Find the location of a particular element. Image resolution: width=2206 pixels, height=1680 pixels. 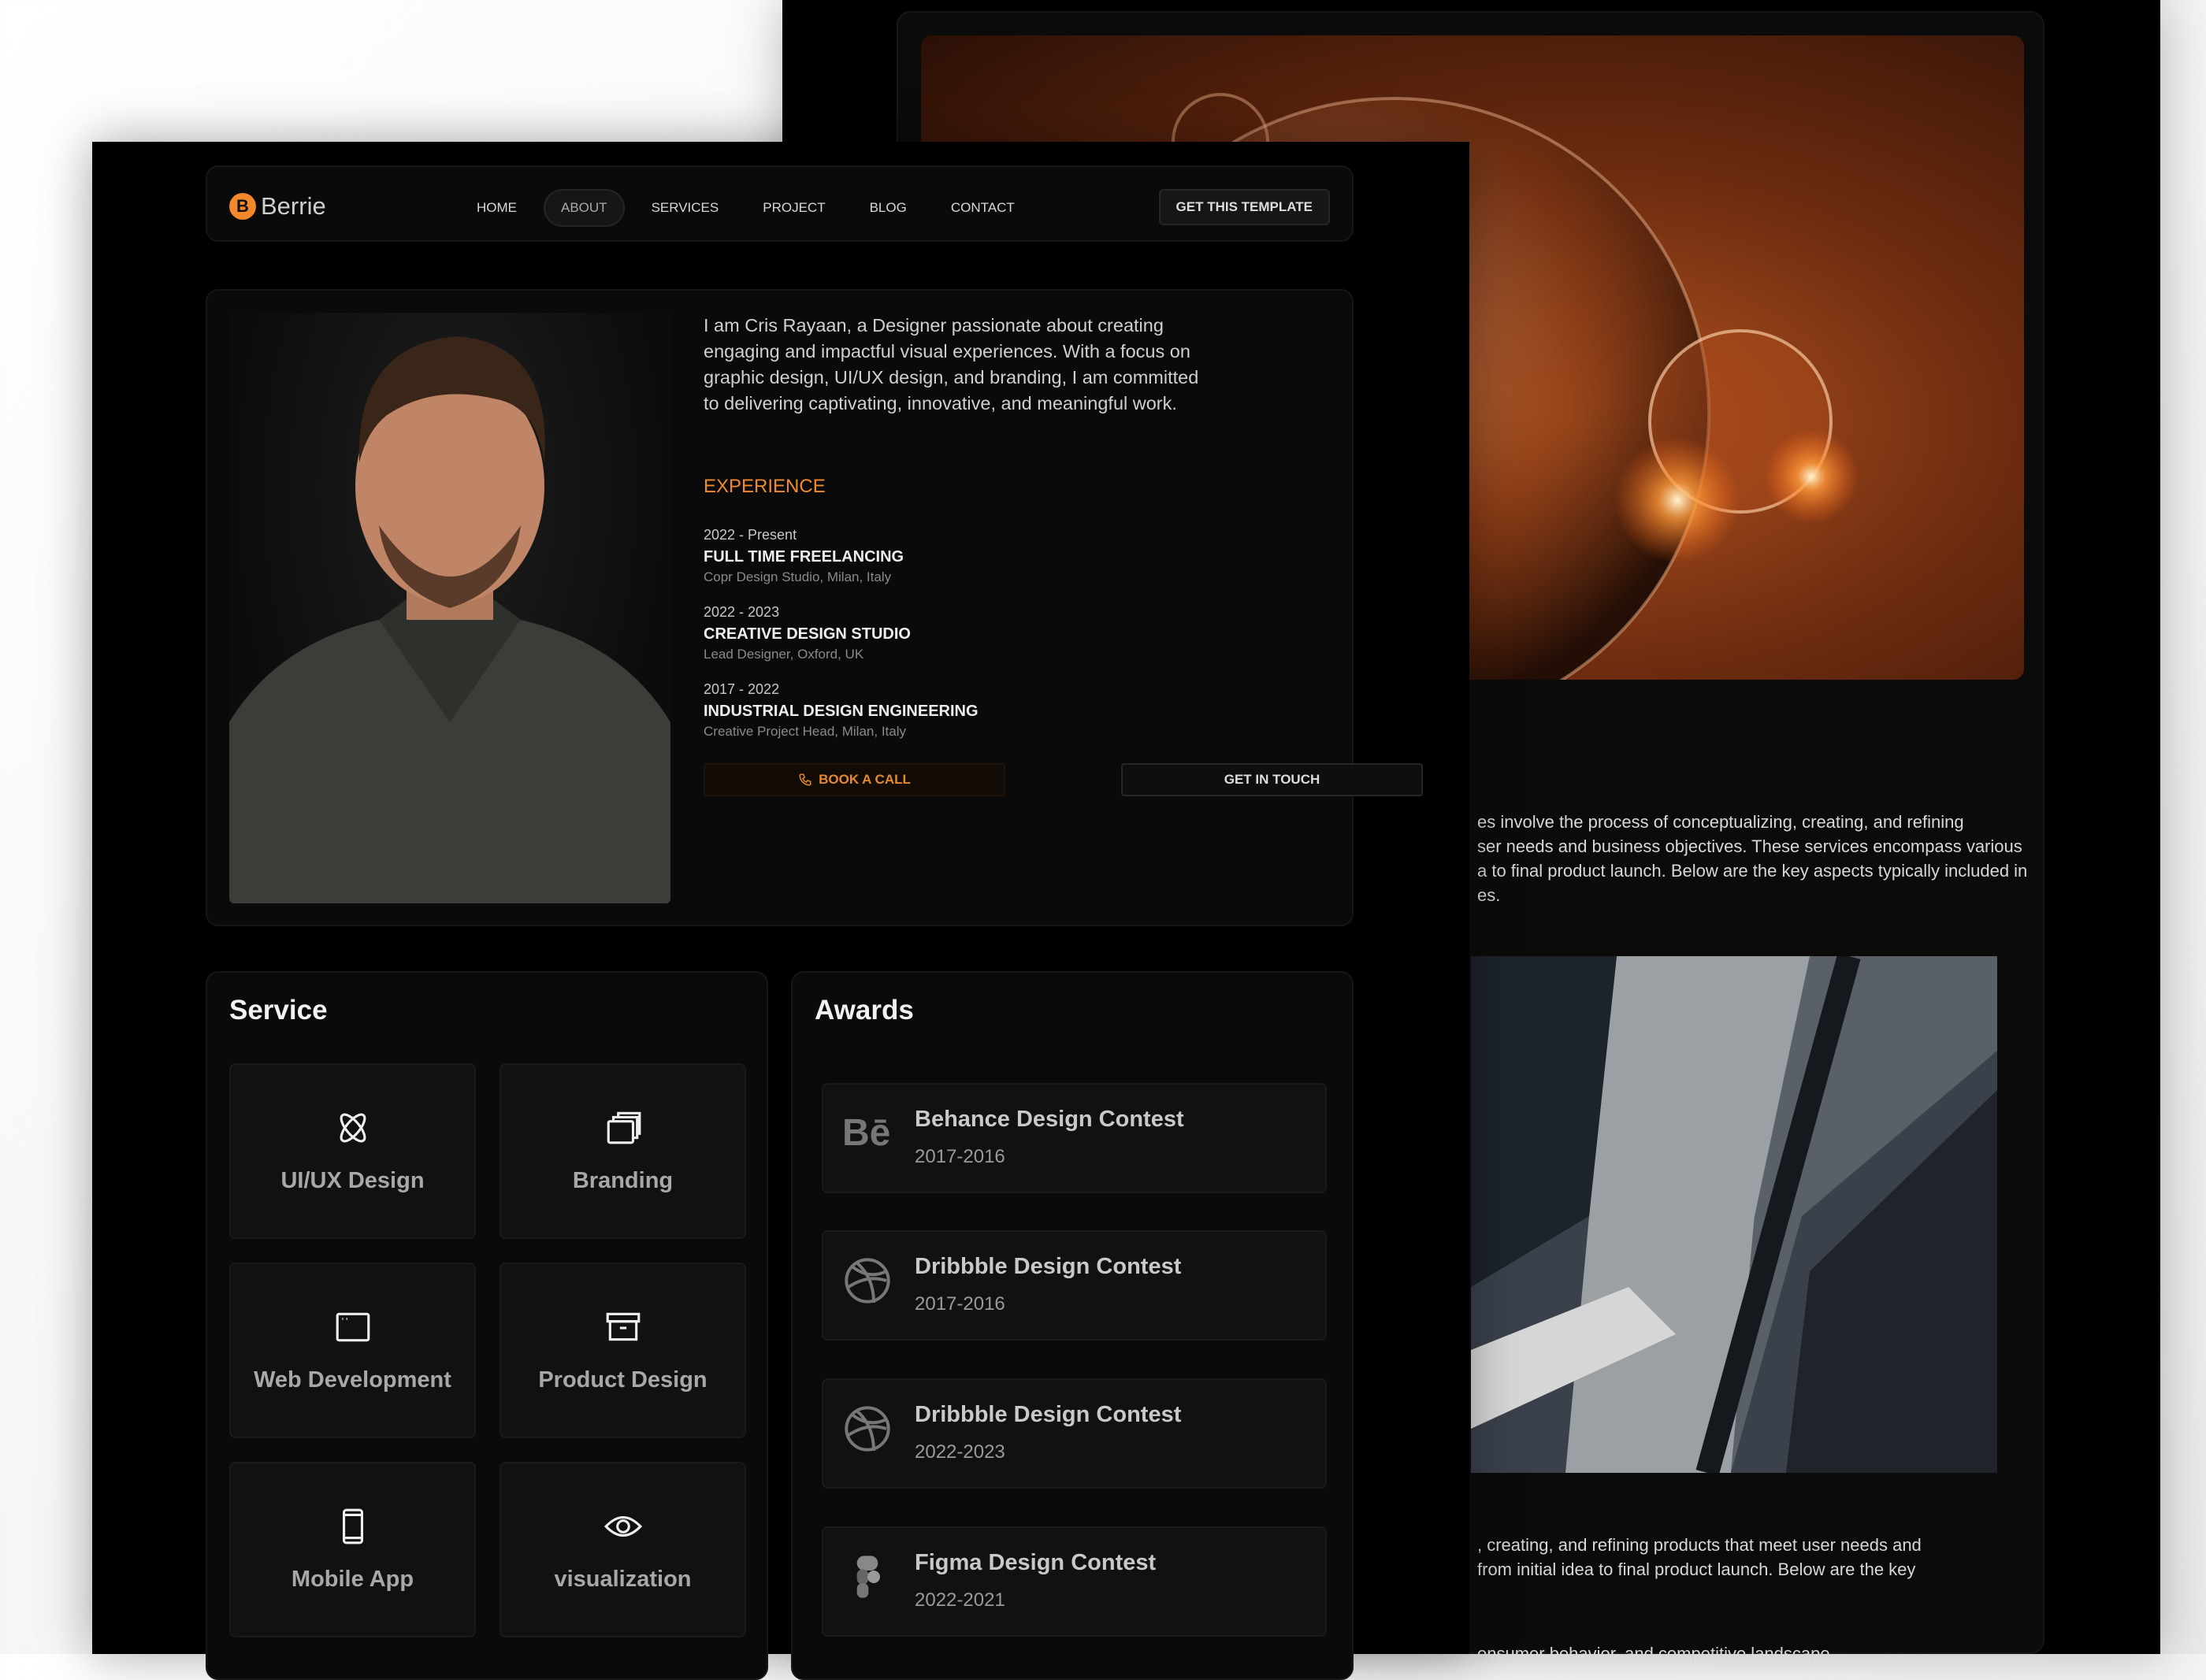

profile-photo is located at coordinates (449, 608).